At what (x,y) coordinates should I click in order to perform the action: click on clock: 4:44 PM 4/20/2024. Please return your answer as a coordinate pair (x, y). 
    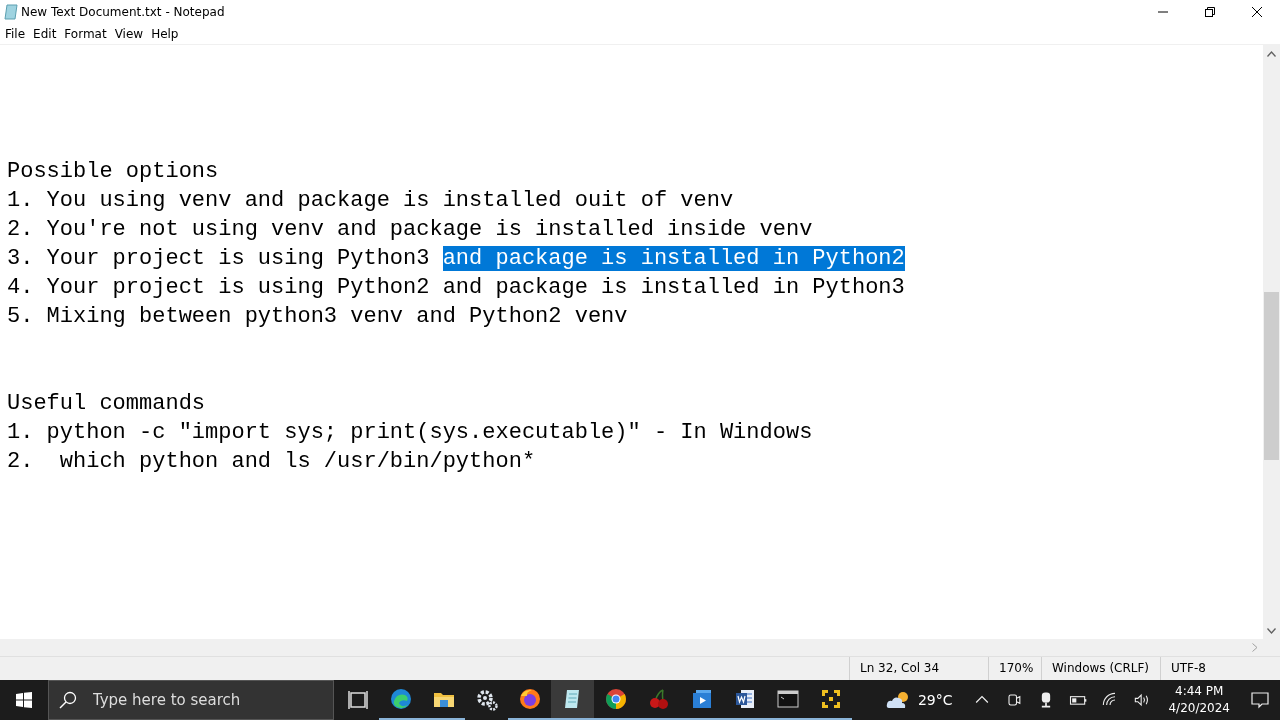
    Looking at the image, I should click on (1199, 700).